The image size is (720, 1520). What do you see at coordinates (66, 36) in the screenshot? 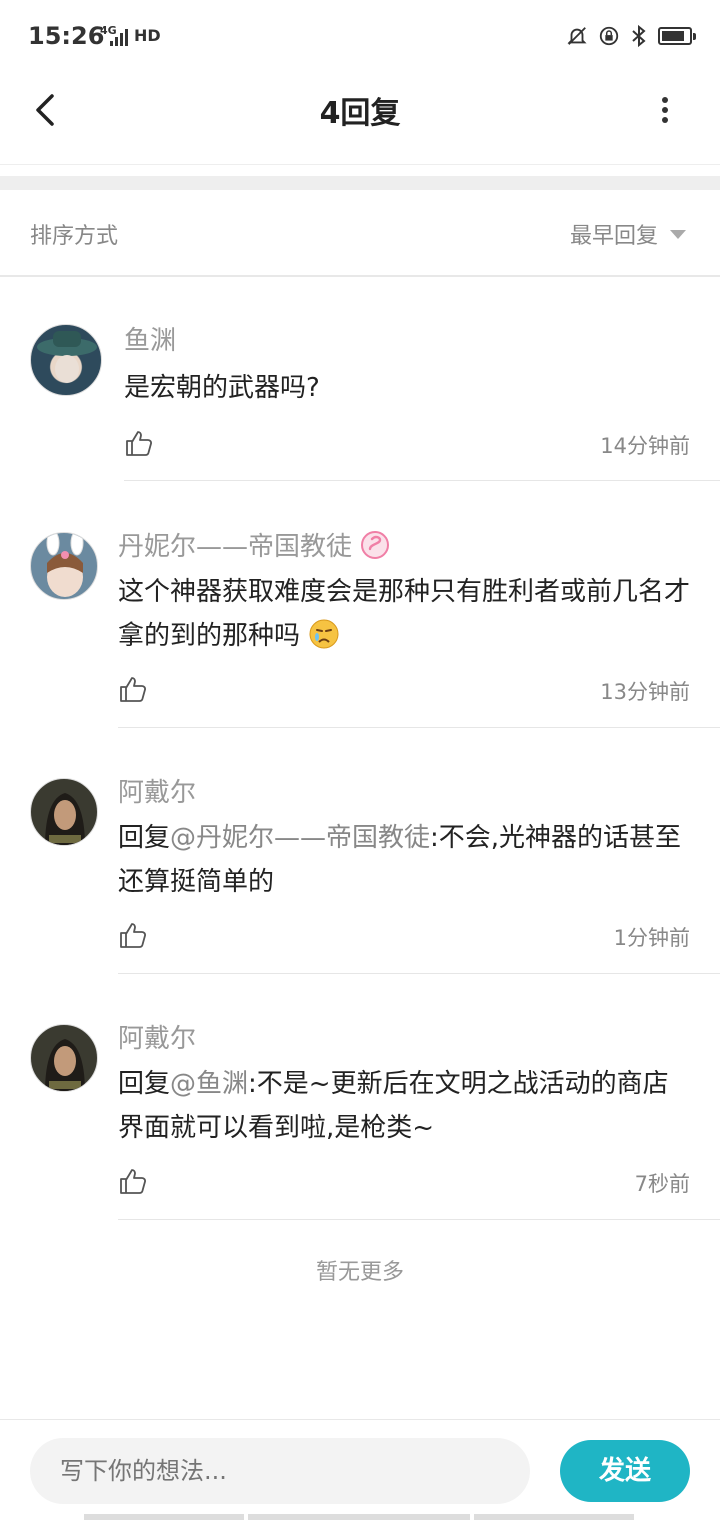
I see `status-time: 15:26` at bounding box center [66, 36].